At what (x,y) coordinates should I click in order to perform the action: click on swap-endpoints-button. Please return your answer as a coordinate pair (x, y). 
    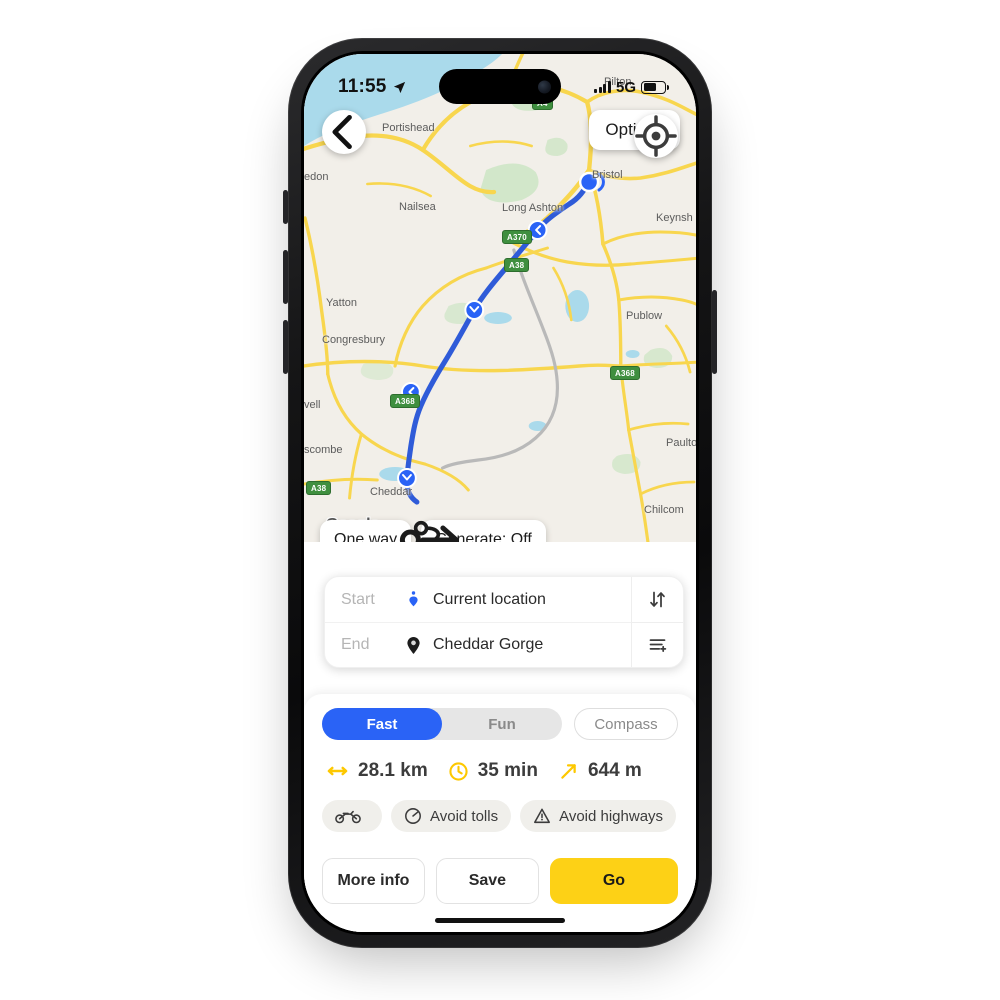
    Looking at the image, I should click on (657, 599).